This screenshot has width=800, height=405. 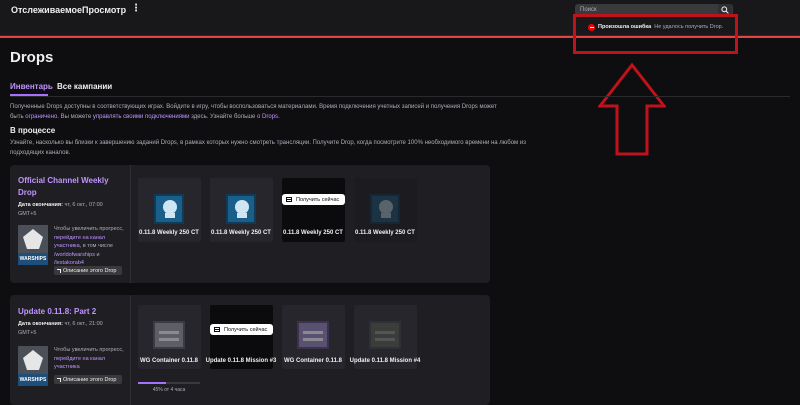 What do you see at coordinates (46, 10) in the screenshot?
I see `nav-following-link: Отслеживаемое` at bounding box center [46, 10].